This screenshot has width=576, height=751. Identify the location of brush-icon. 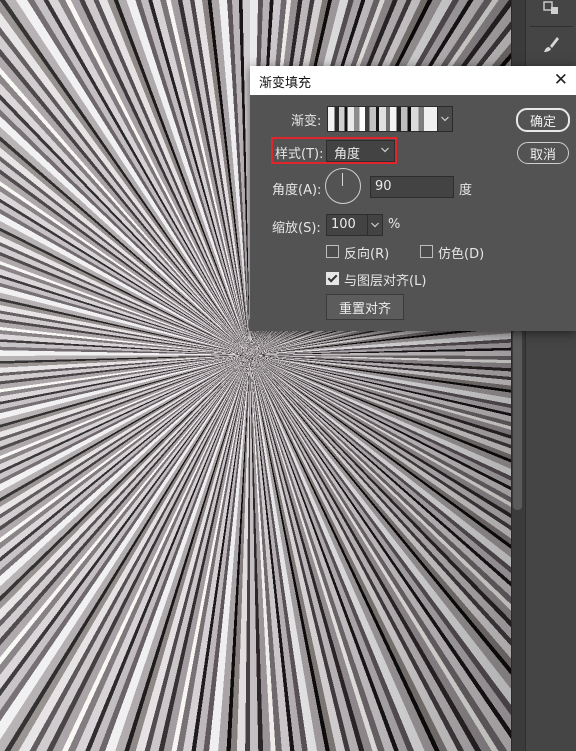
(551, 45).